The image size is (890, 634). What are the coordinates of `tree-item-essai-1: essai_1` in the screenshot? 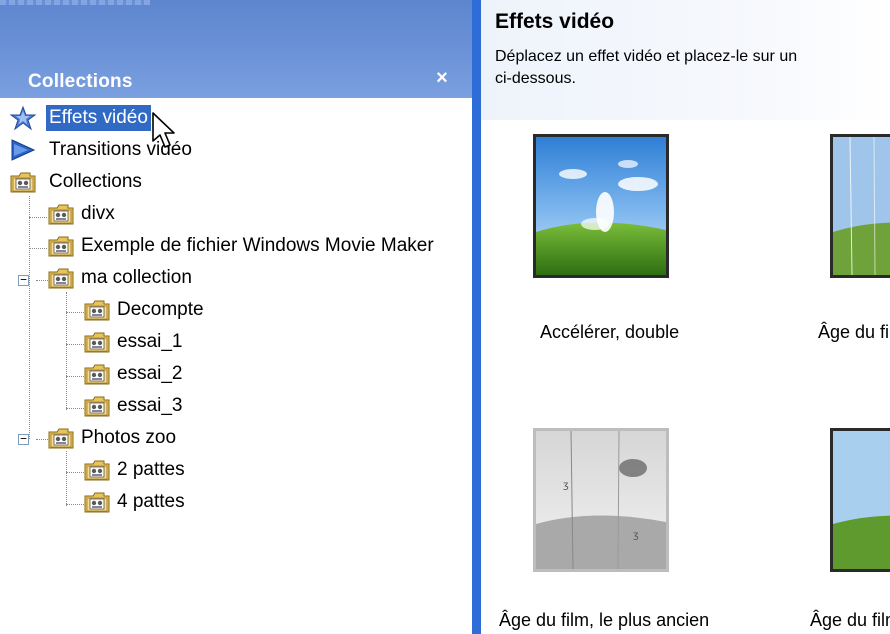 It's located at (135, 342).